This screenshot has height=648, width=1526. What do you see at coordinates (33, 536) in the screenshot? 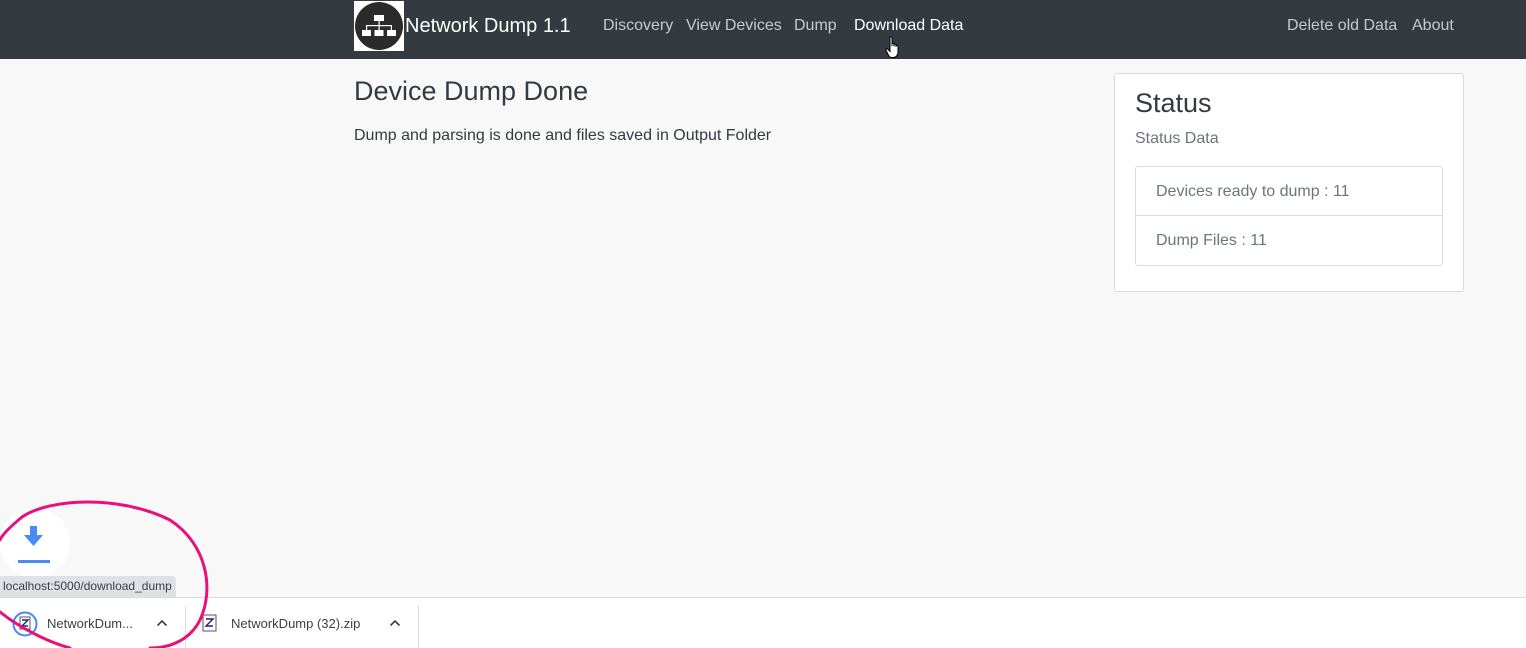
I see `download-arrow-icon` at bounding box center [33, 536].